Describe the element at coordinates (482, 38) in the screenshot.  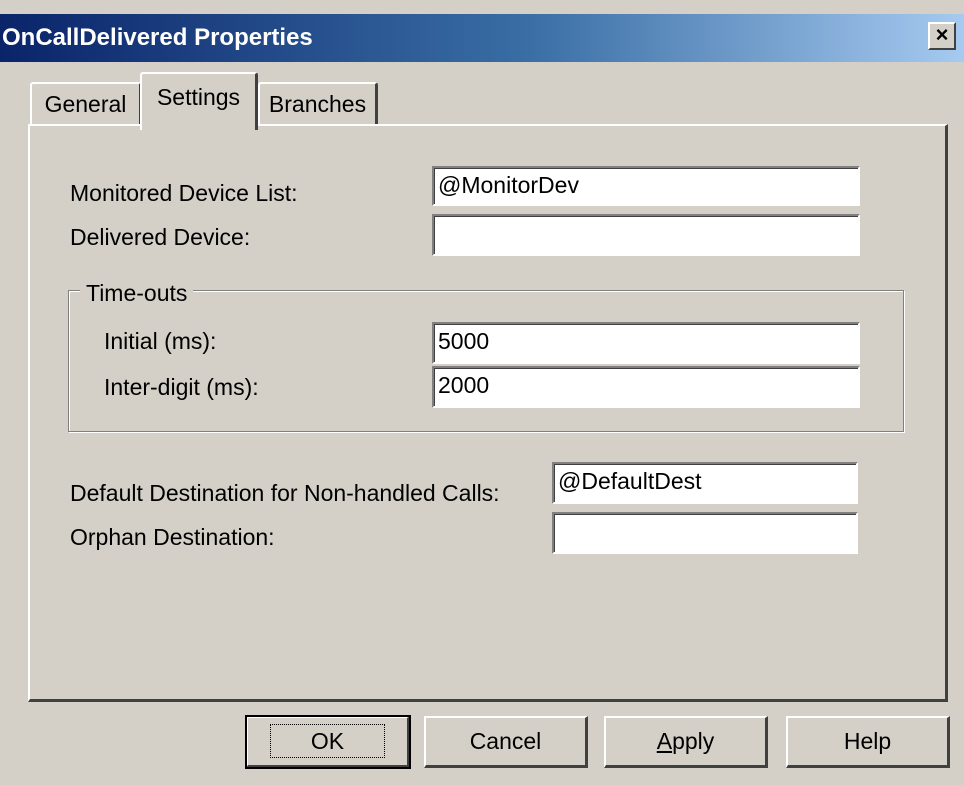
I see `title-bar: OnCallDelivered Properties` at that location.